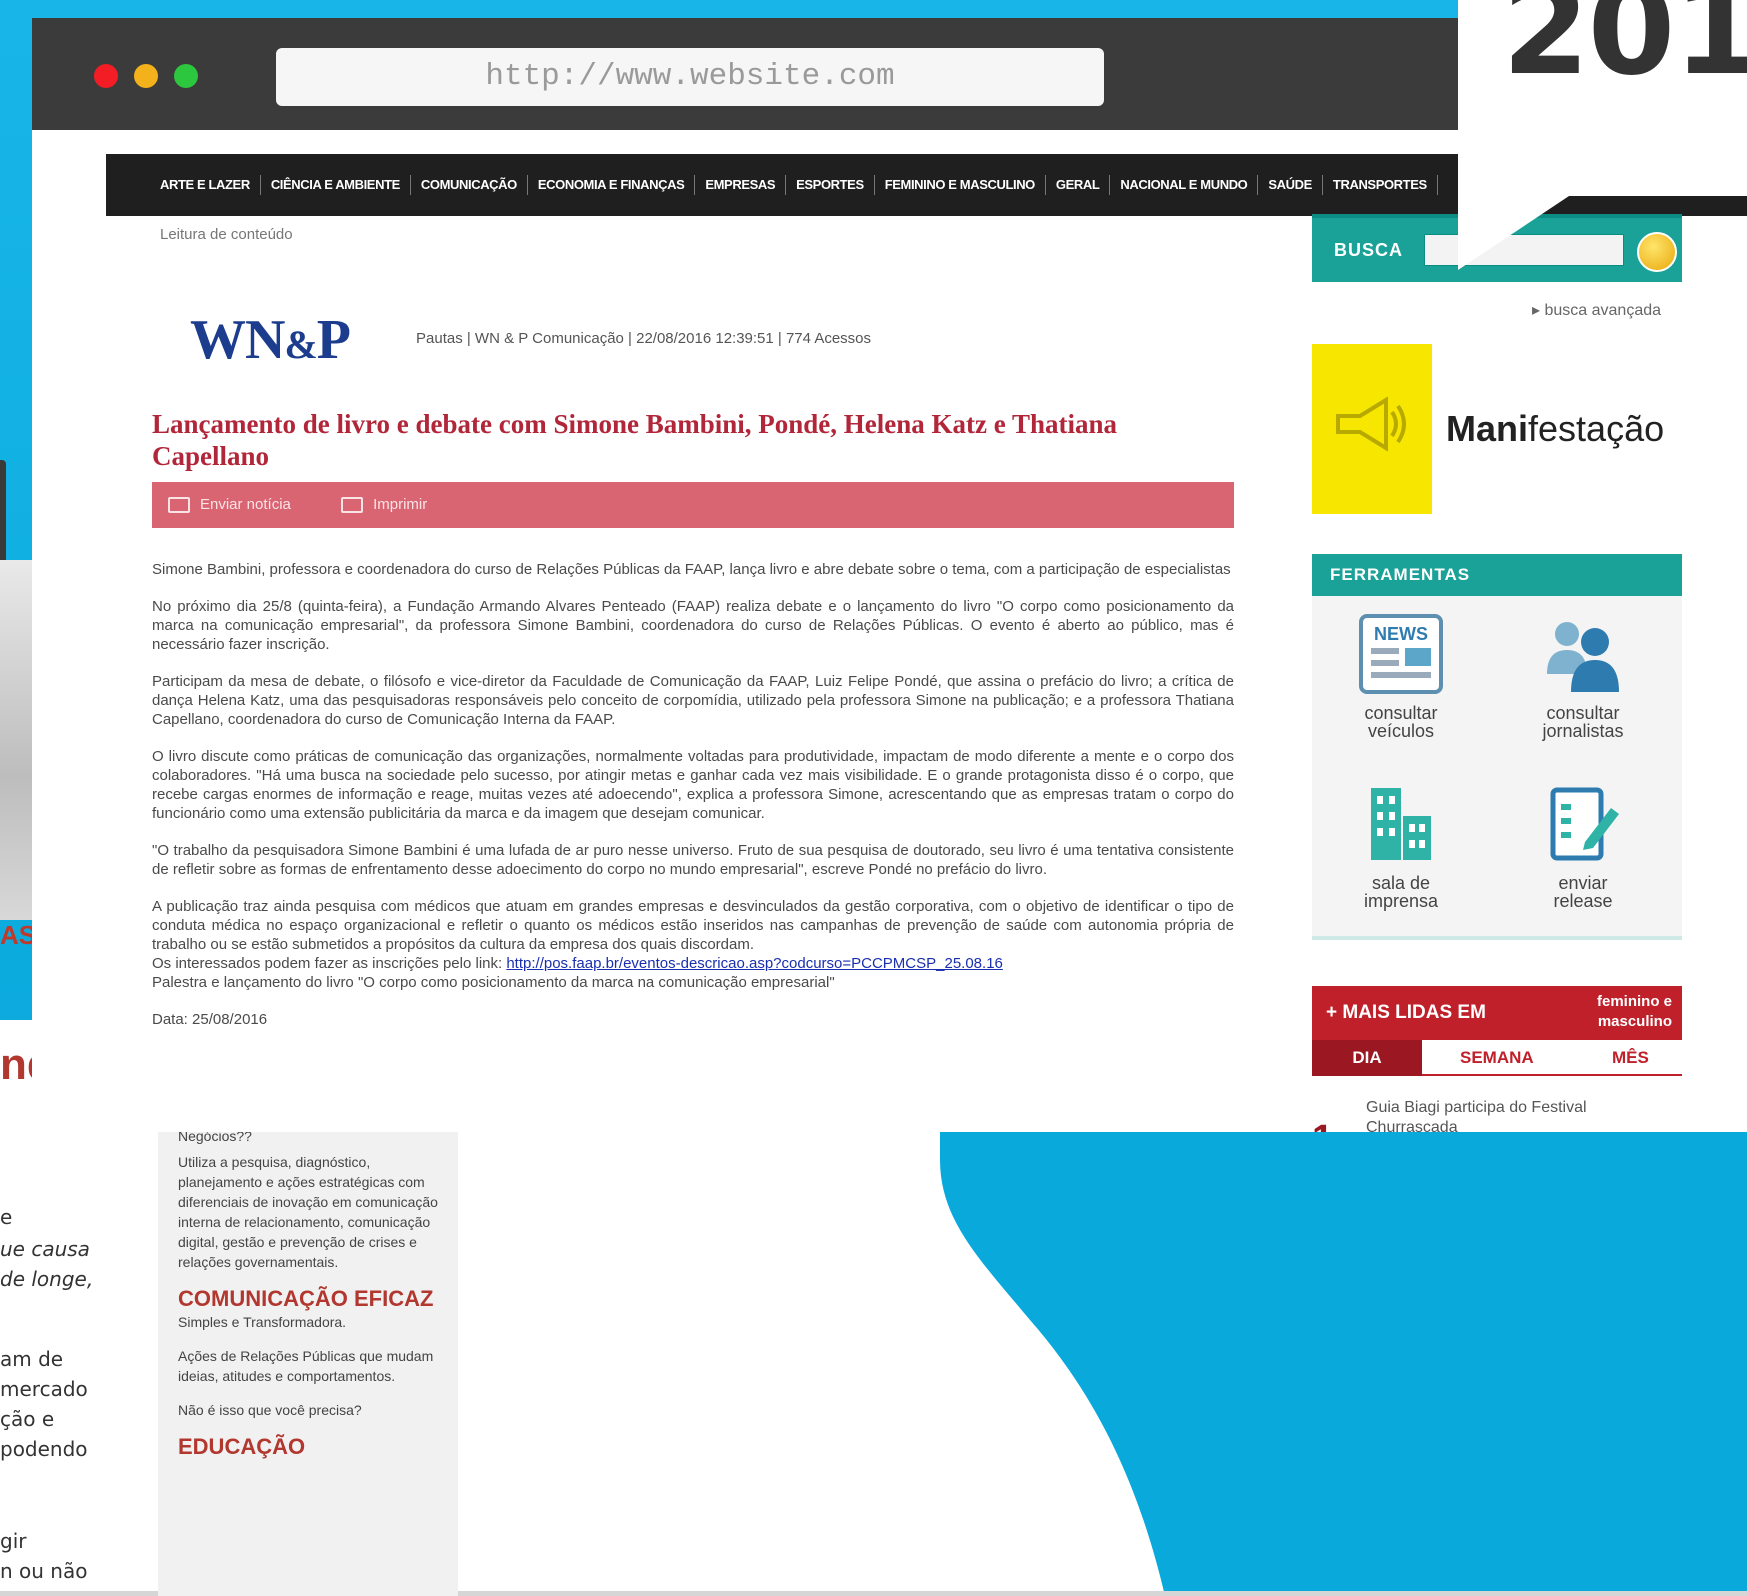  I want to click on background-text-line: podendo, so click(44, 1449).